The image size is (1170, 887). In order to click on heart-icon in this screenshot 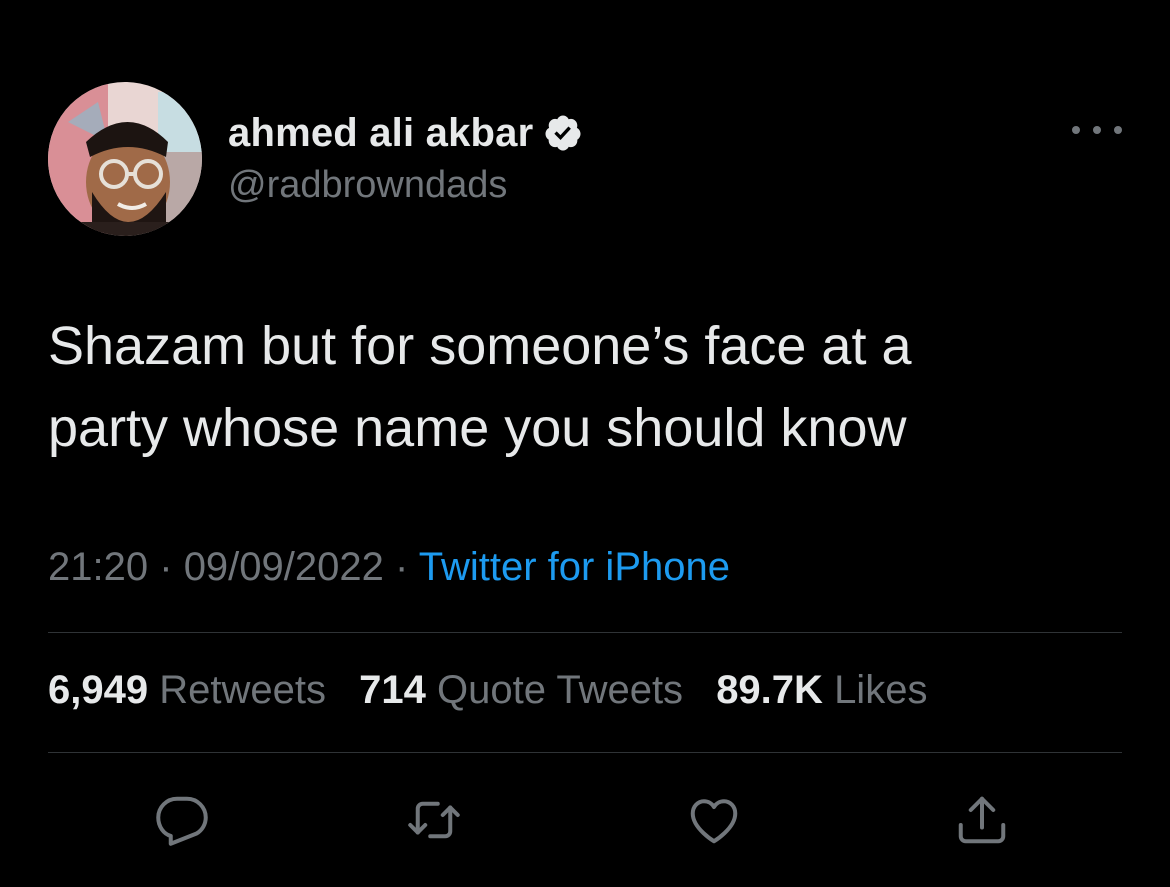, I will do `click(714, 821)`.